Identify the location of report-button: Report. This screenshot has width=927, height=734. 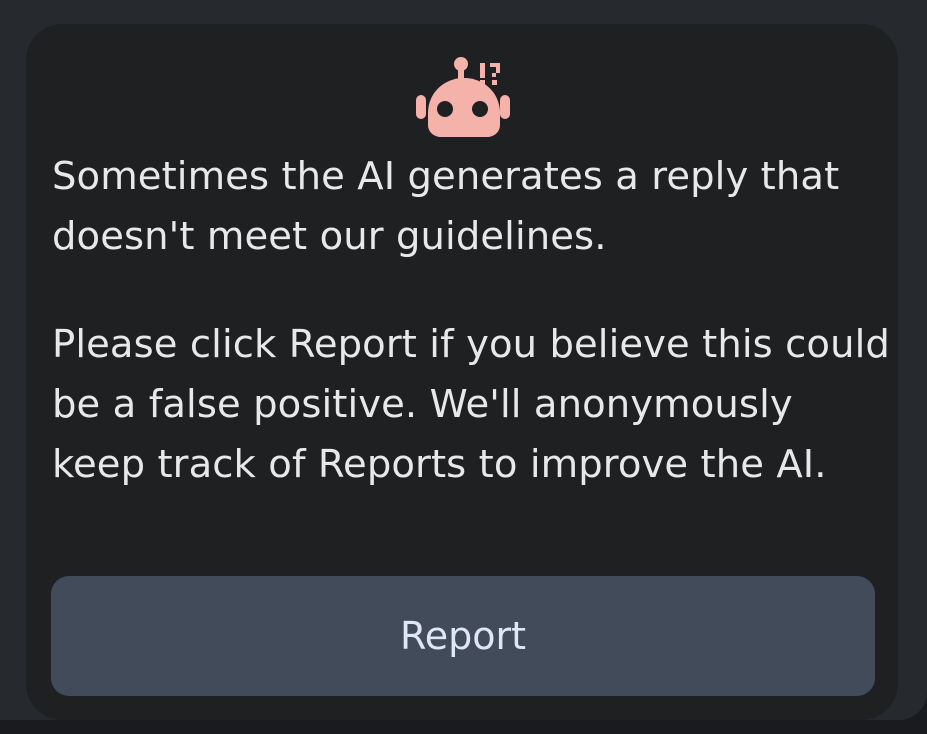
(463, 636).